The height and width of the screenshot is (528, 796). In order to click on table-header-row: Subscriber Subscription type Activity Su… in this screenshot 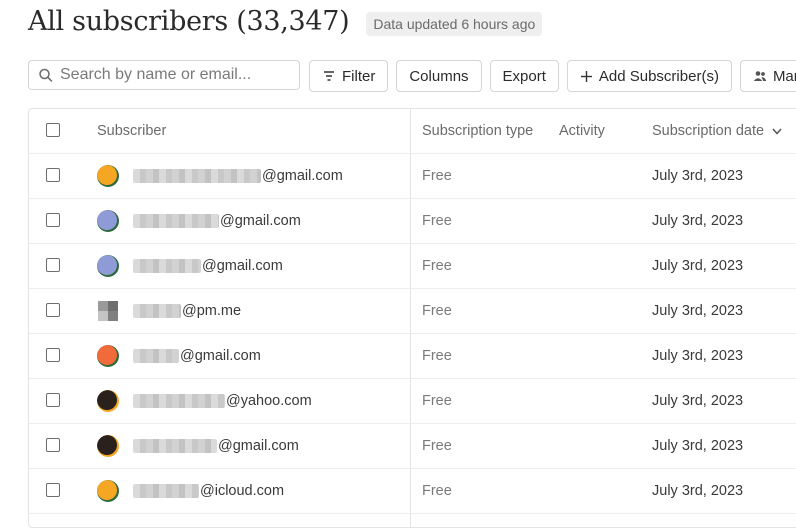, I will do `click(412, 131)`.